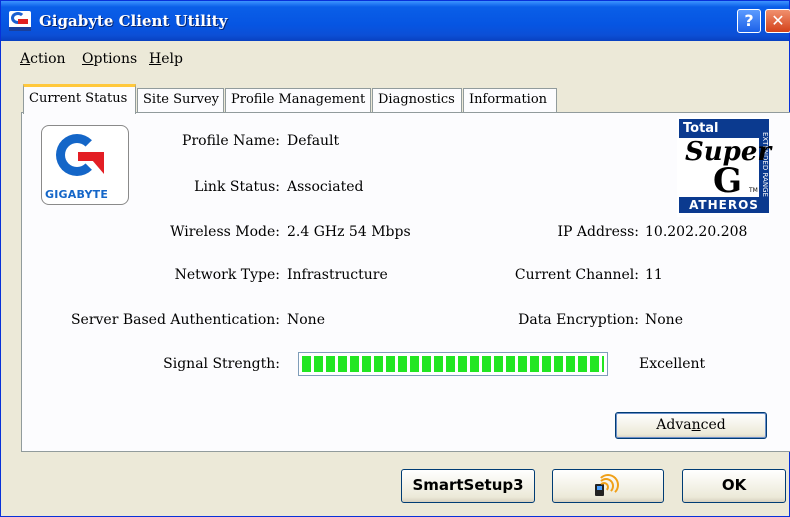 This screenshot has height=517, width=790. I want to click on network-type-value: Infrastructure, so click(337, 275).